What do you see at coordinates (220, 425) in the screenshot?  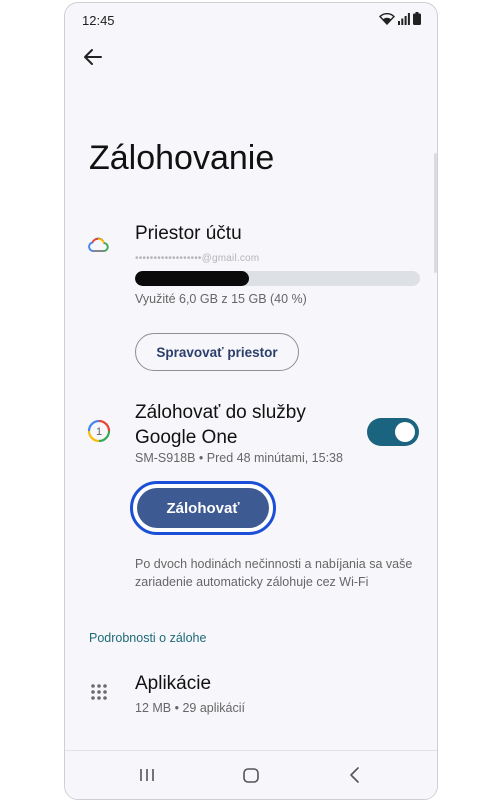 I see `google-one-title: Zálohovať do služby Google One` at bounding box center [220, 425].